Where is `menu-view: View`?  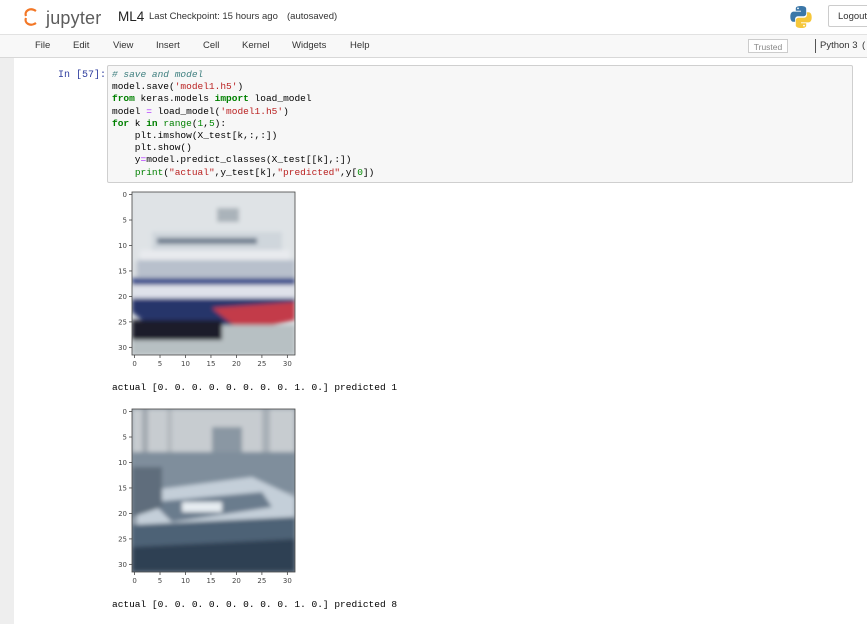 menu-view: View is located at coordinates (123, 45).